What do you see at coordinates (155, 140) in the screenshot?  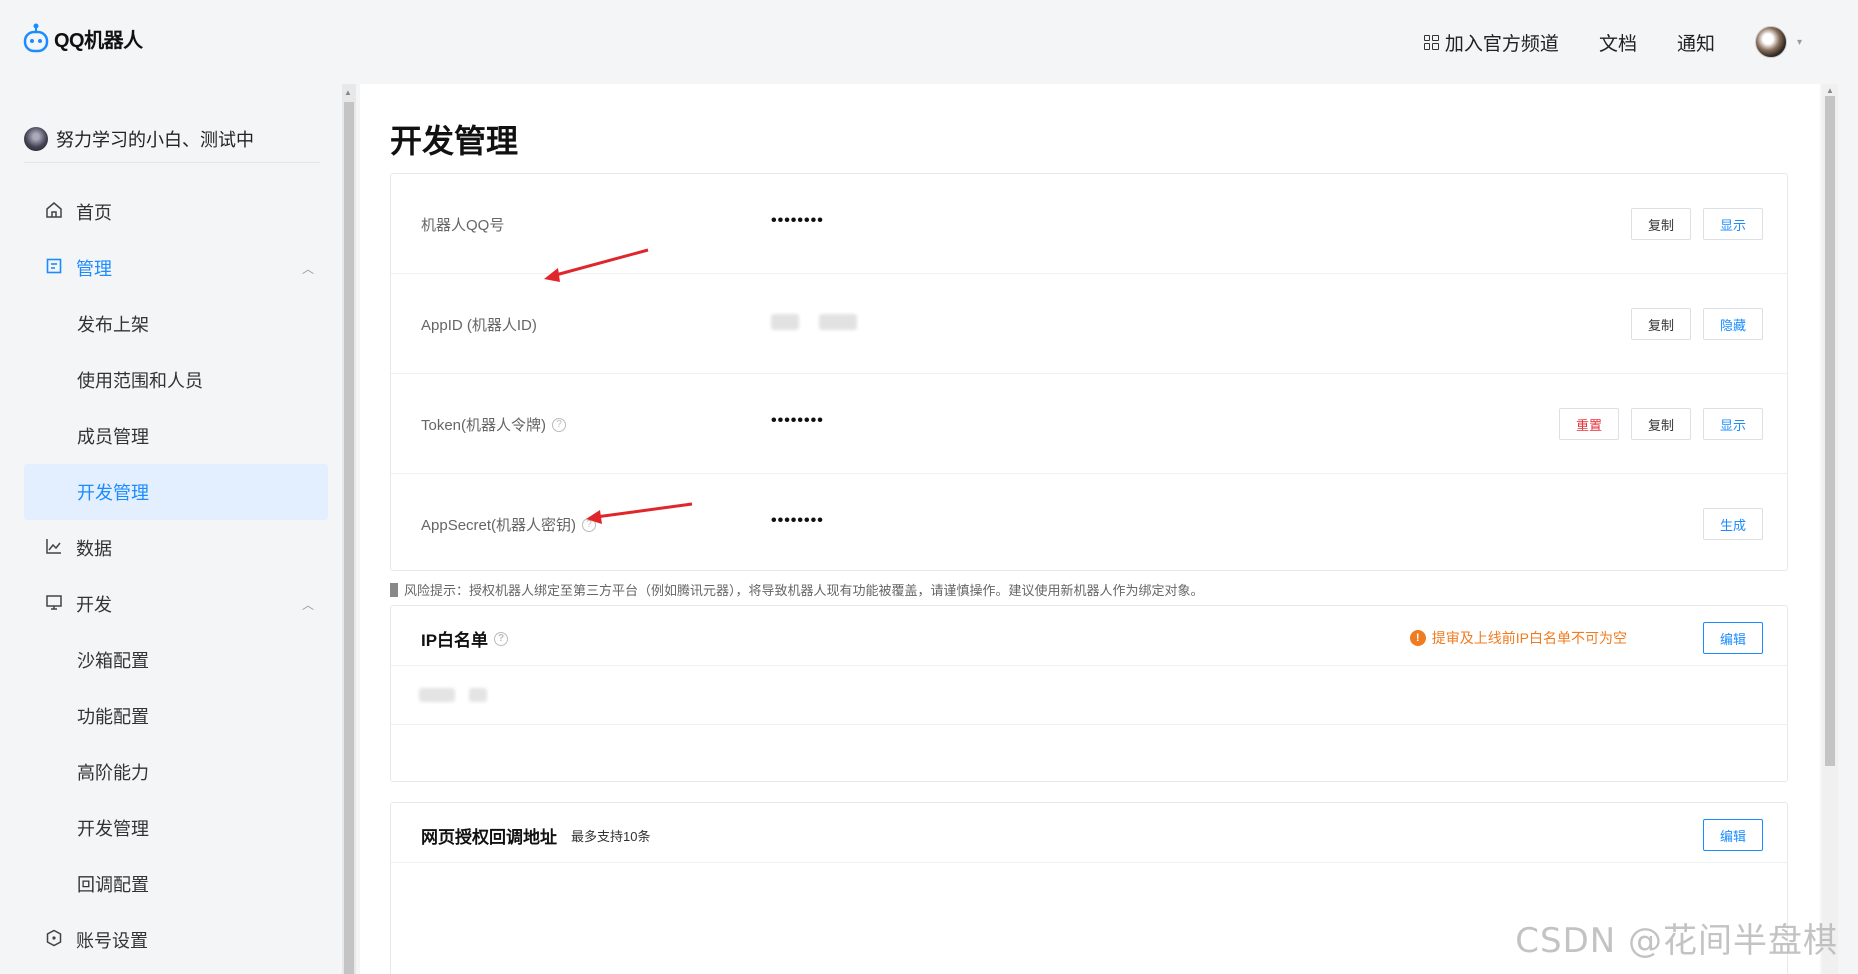 I see `current-bot-name: 努力学习的小白、测试中` at bounding box center [155, 140].